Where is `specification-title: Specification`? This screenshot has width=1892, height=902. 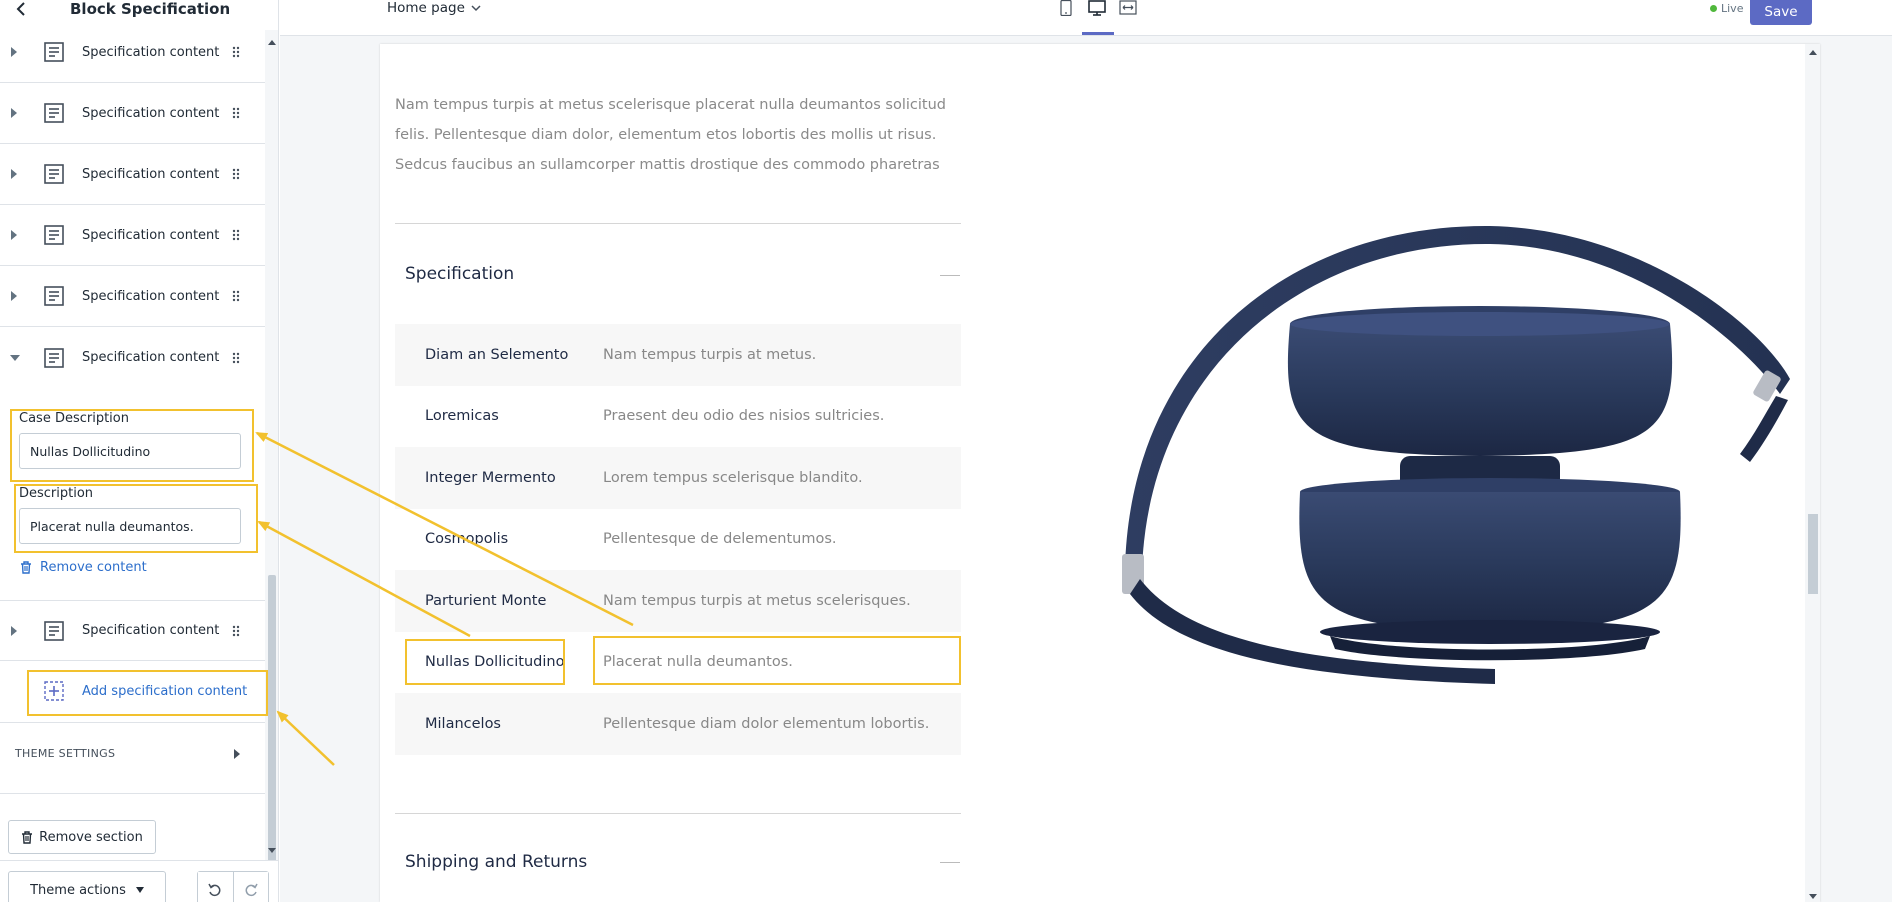
specification-title: Specification is located at coordinates (459, 274).